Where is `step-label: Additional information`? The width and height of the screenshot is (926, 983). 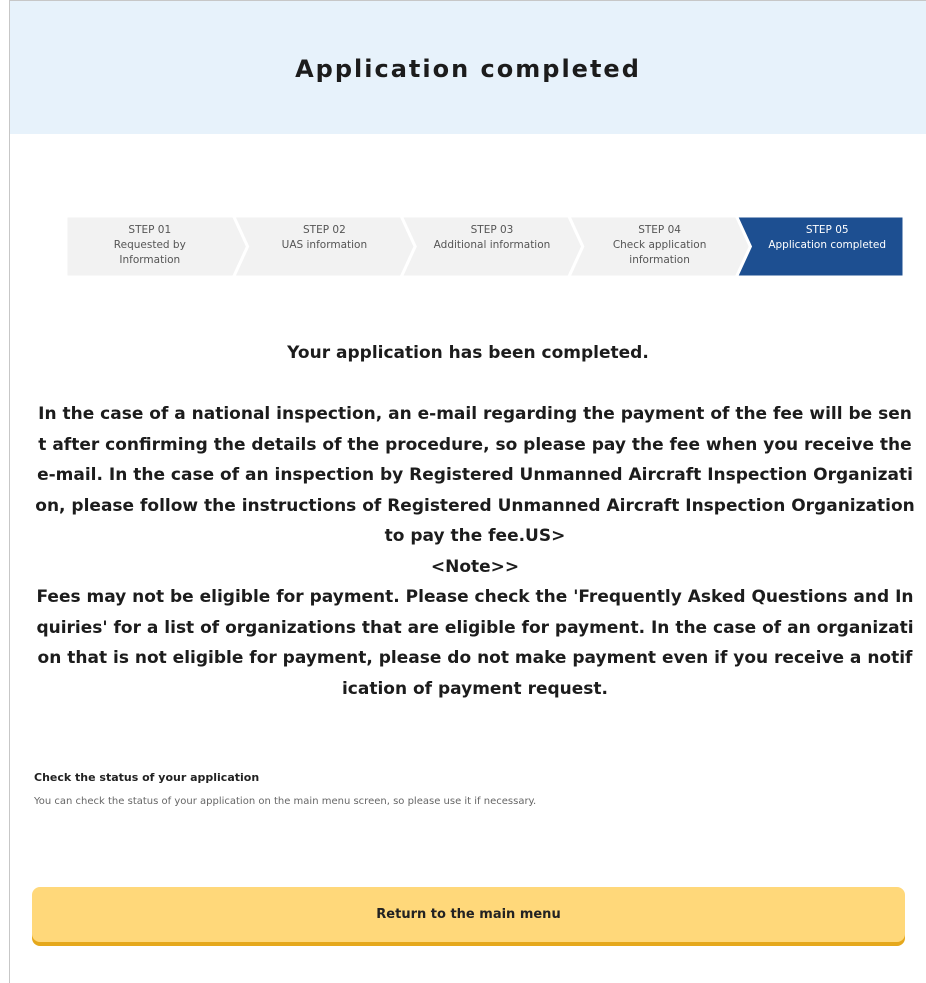
step-label: Additional information is located at coordinates (492, 245).